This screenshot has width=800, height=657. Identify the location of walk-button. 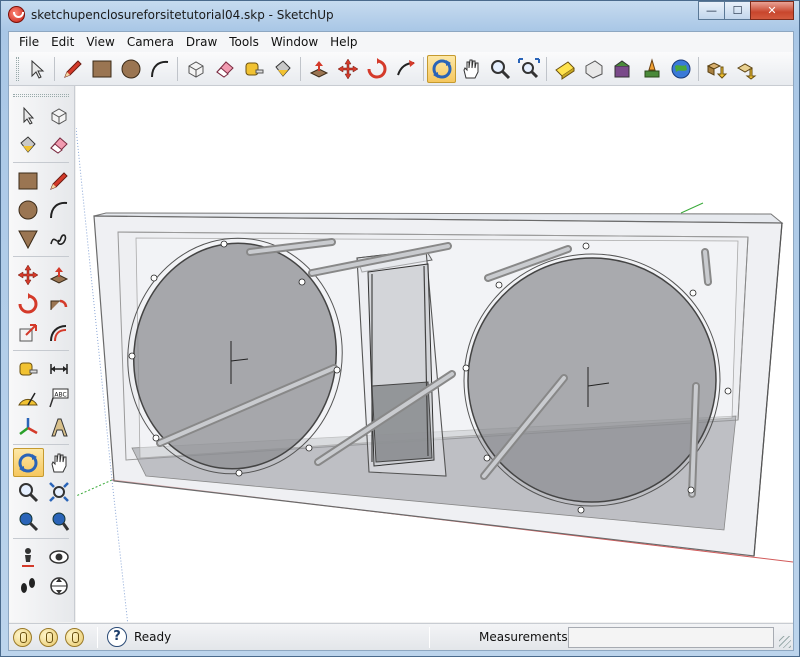
(28, 585).